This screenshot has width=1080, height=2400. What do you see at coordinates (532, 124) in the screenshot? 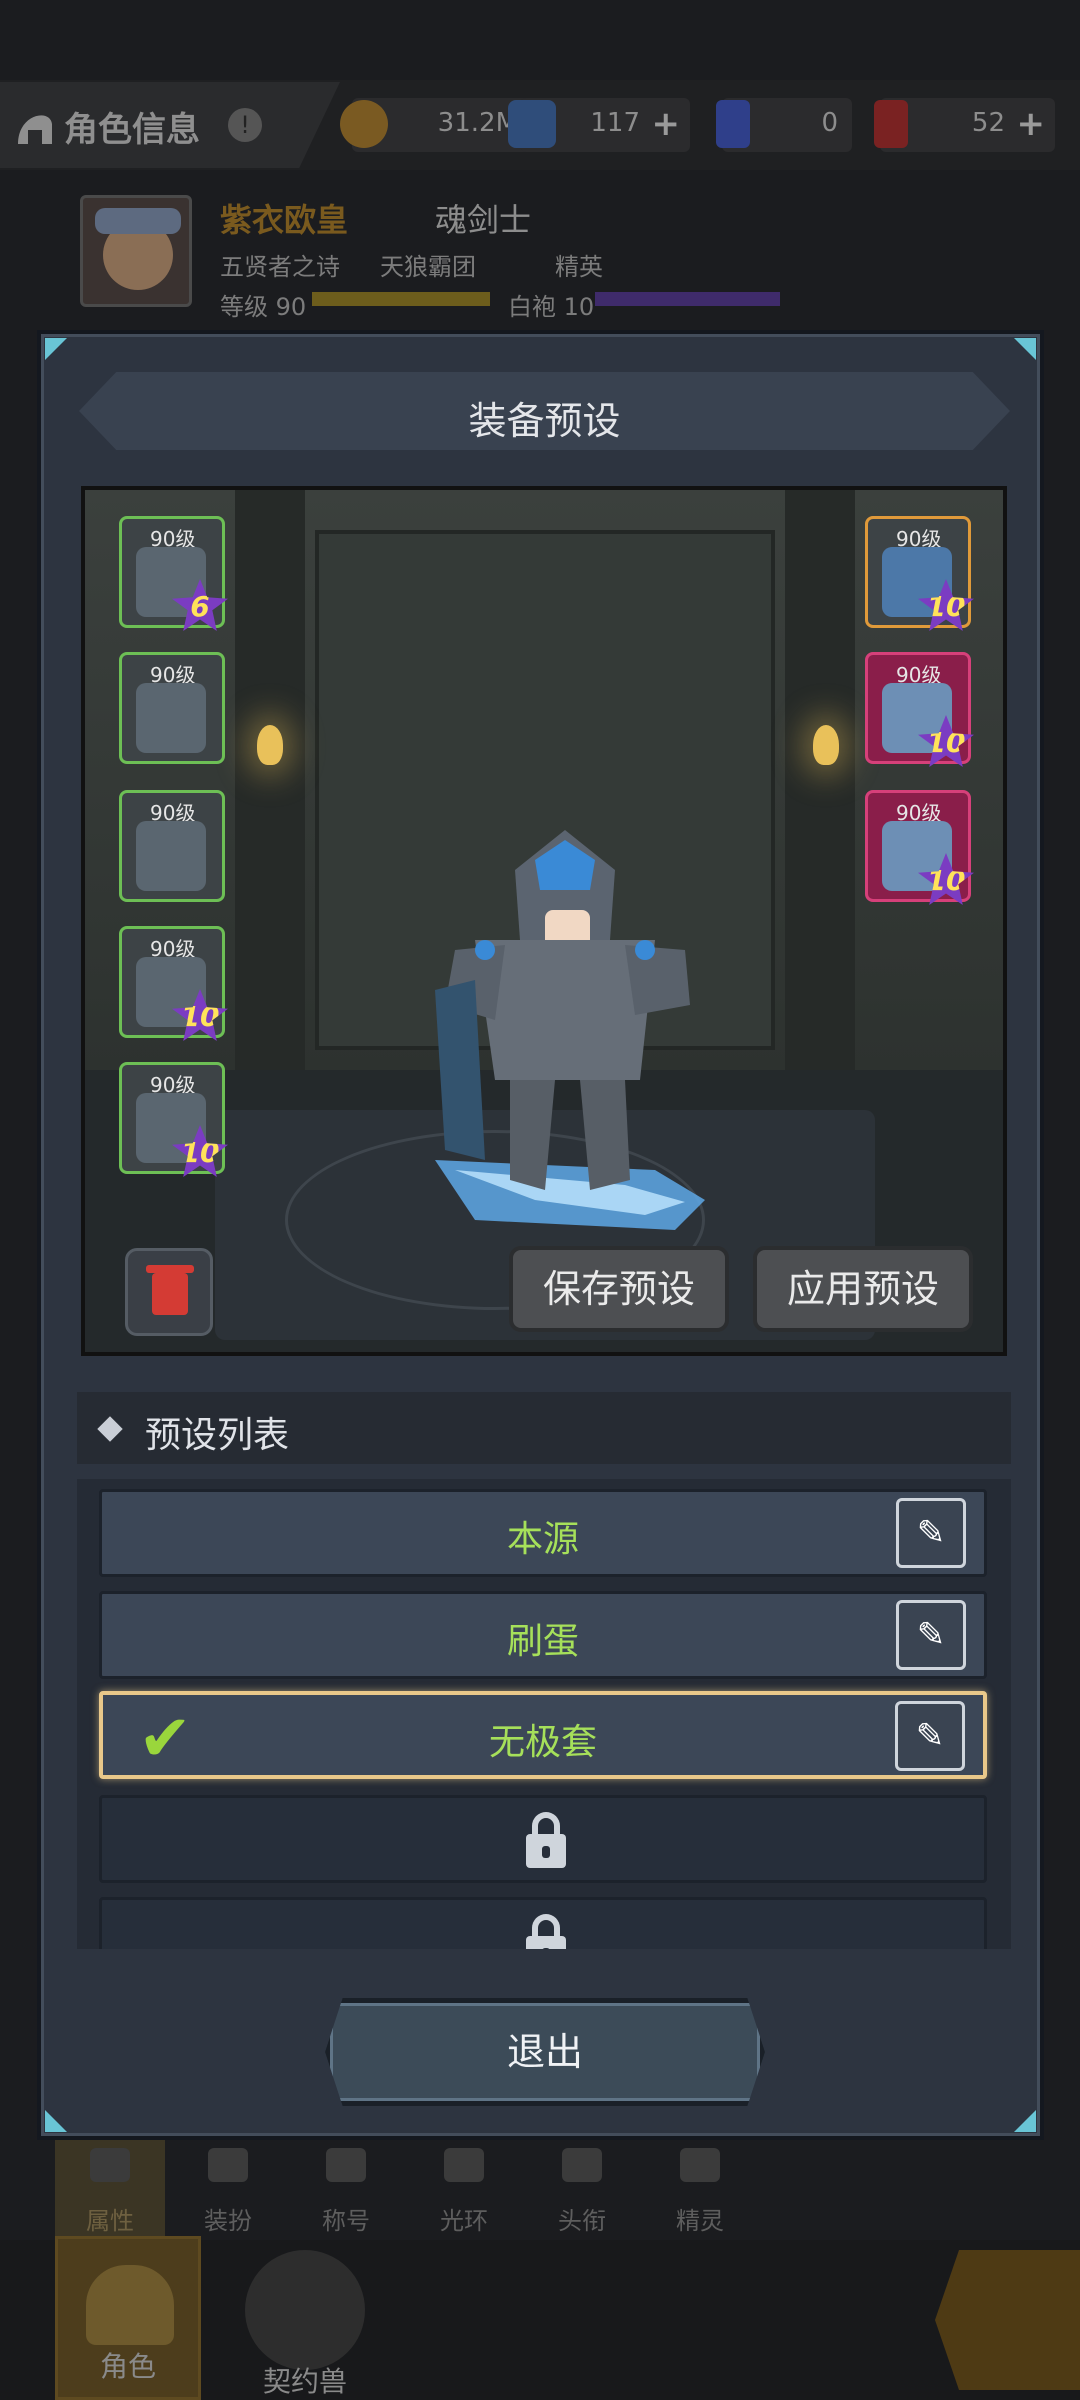
I see `crystal-icon` at bounding box center [532, 124].